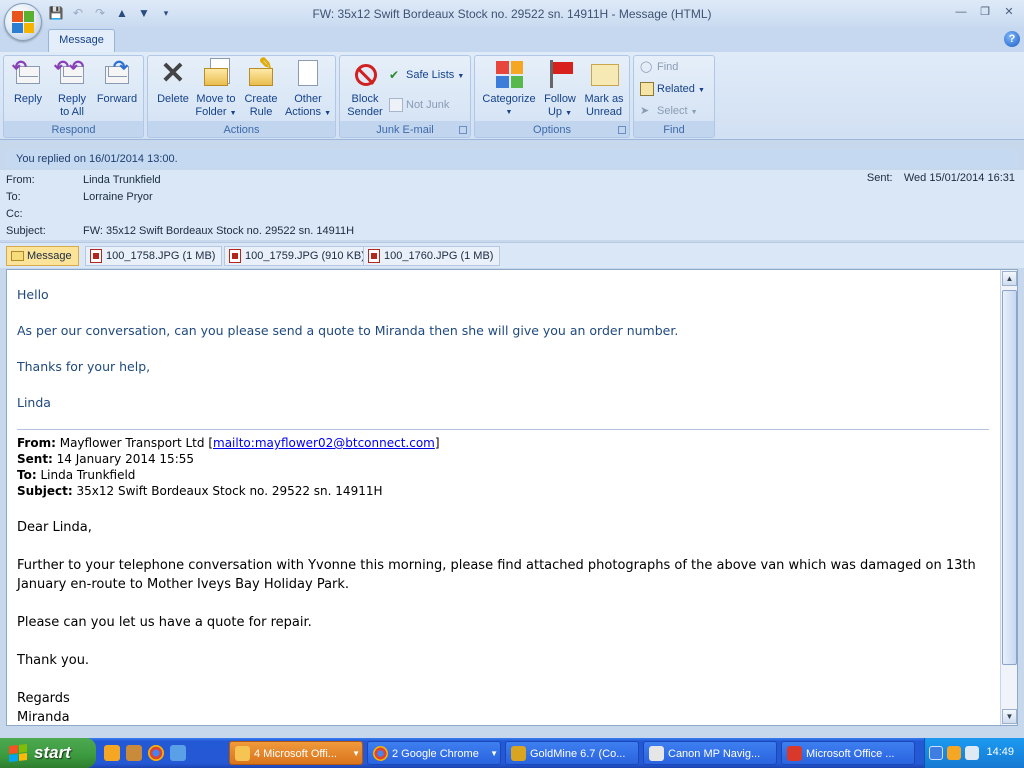  I want to click on ie-quicklaunch-icon, so click(178, 753).